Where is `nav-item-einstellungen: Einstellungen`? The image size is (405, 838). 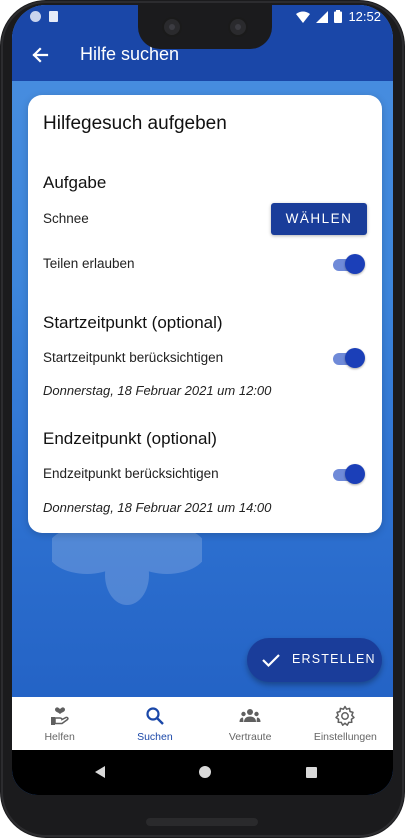
nav-item-einstellungen: Einstellungen is located at coordinates (345, 723).